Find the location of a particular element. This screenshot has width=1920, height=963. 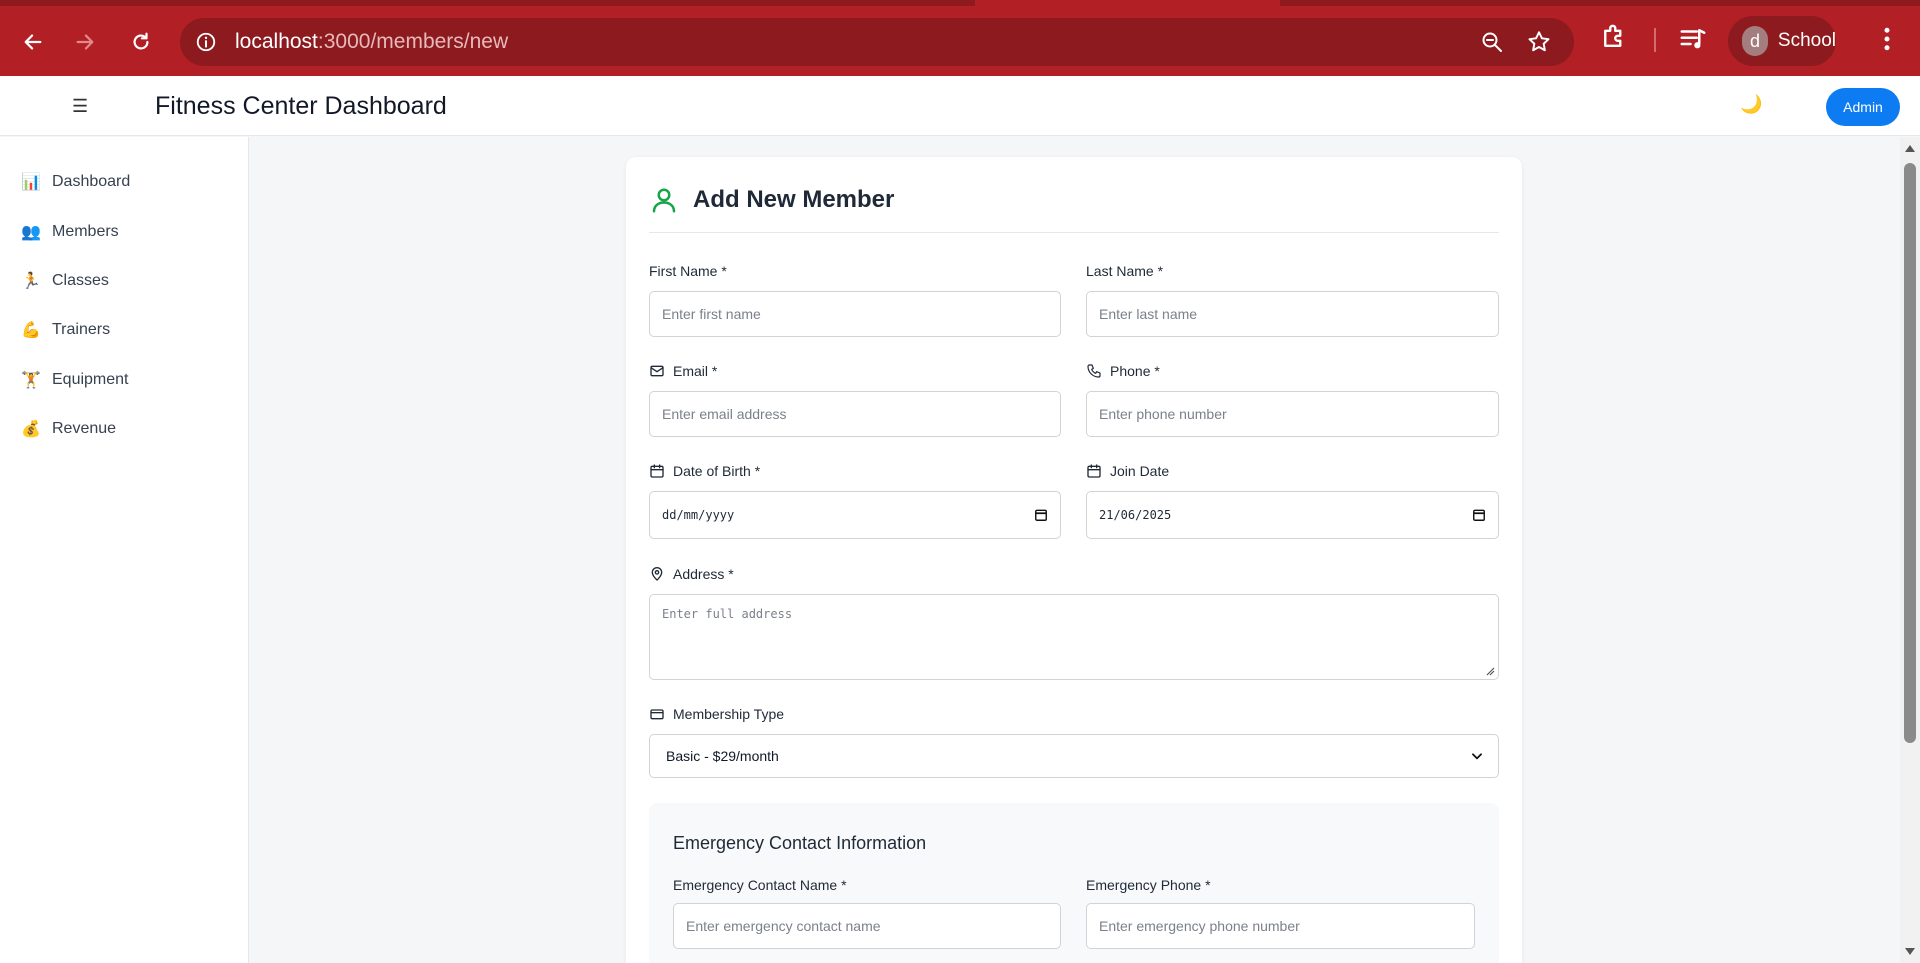

zoom-icon is located at coordinates (1492, 44).